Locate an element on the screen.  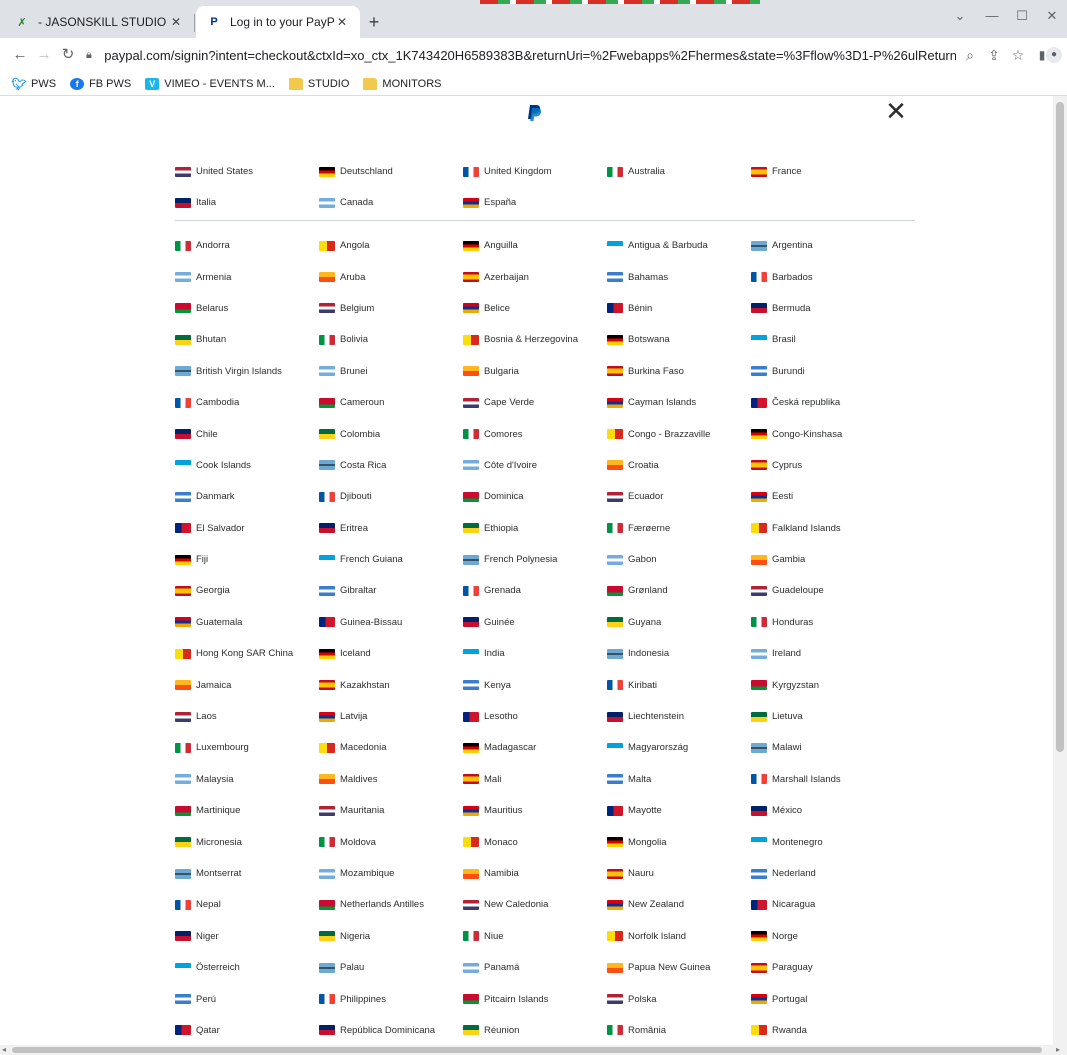
country-link: Bahamas is located at coordinates (679, 276).